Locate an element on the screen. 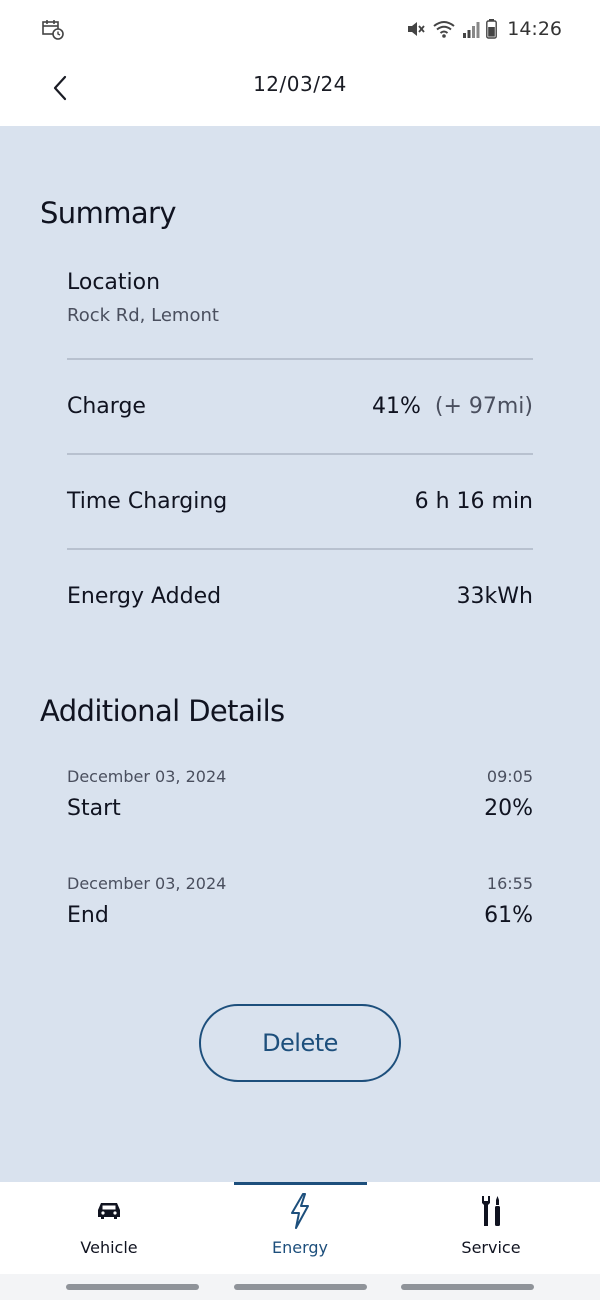 The width and height of the screenshot is (600, 1300). location-value: Rock Rd, Lemont is located at coordinates (143, 315).